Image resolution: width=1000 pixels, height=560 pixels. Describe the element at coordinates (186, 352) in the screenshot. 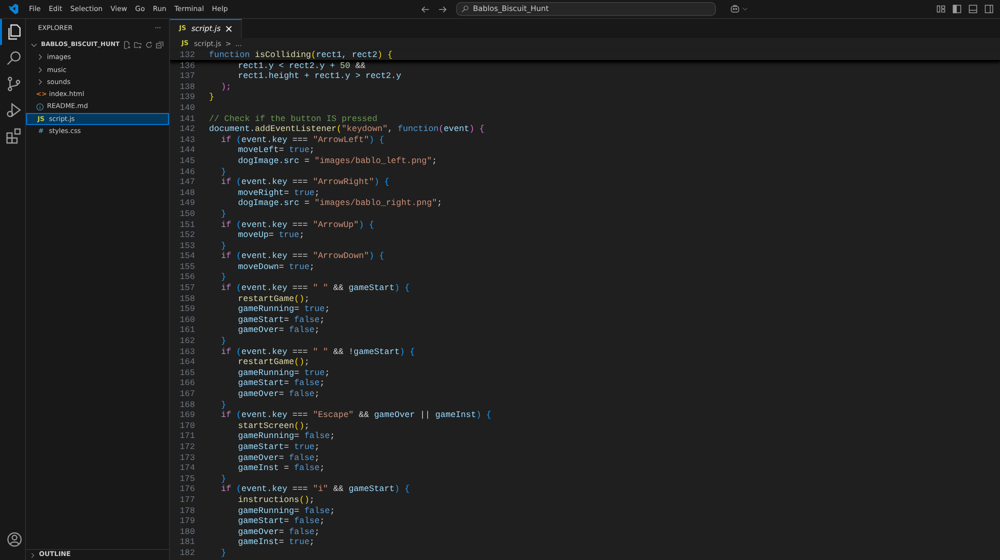

I see `line-number: 163` at that location.